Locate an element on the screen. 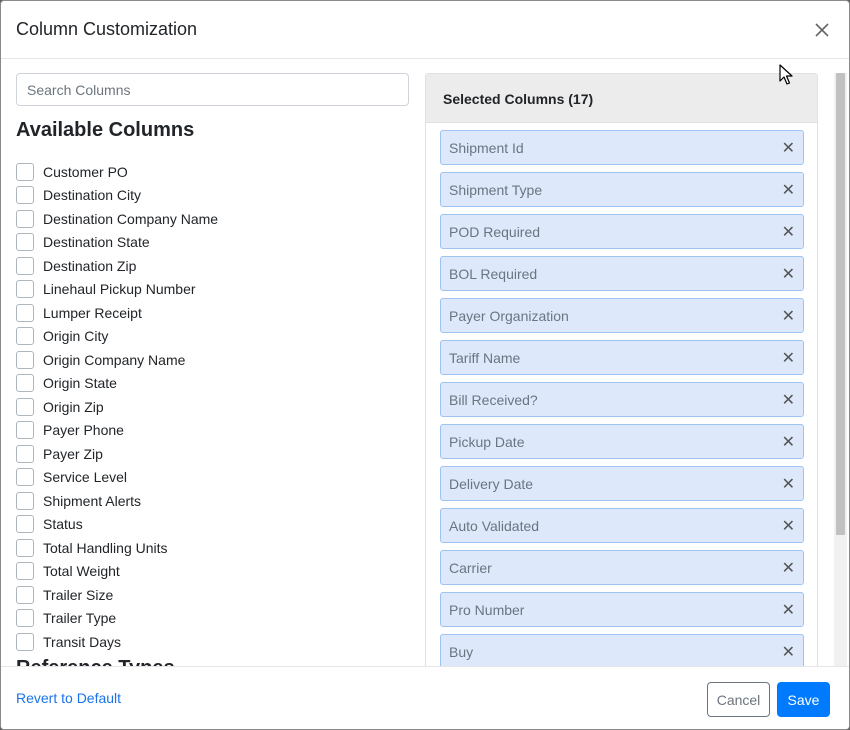 The image size is (850, 730). modal-header: Column Customization is located at coordinates (425, 30).